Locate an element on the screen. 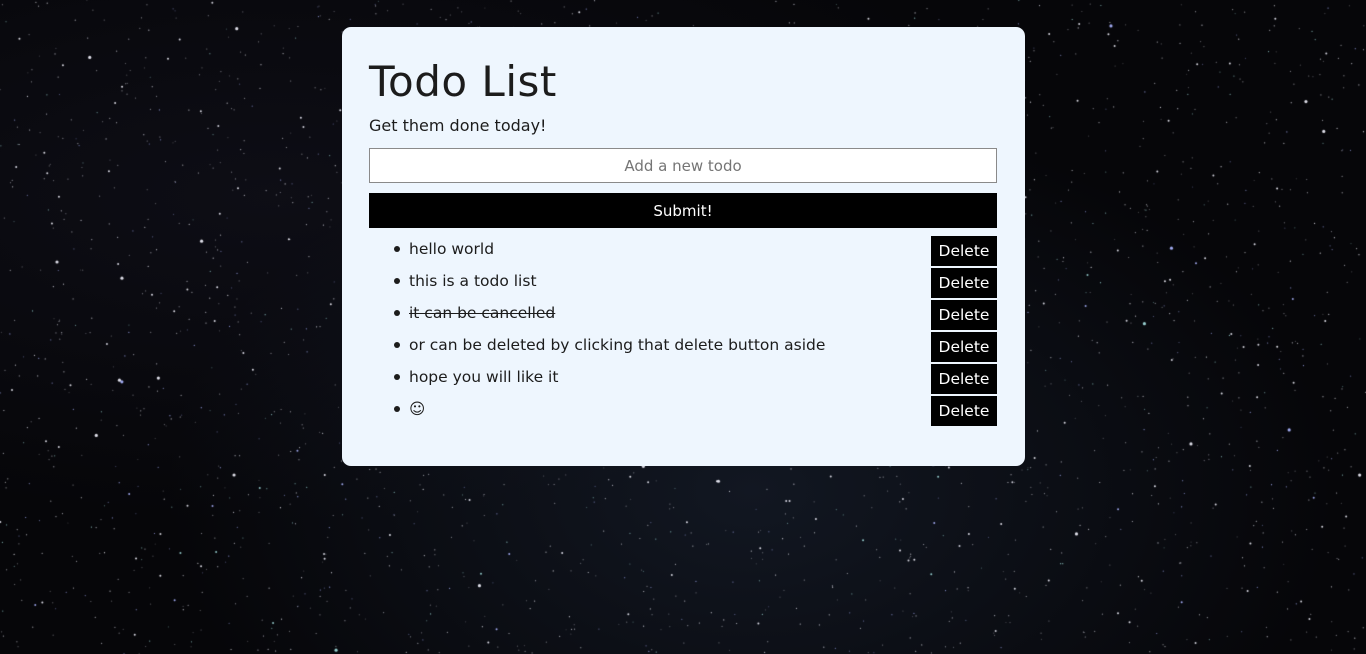 The image size is (1366, 654). todo-item: this is a todo list Delete is located at coordinates (683, 283).